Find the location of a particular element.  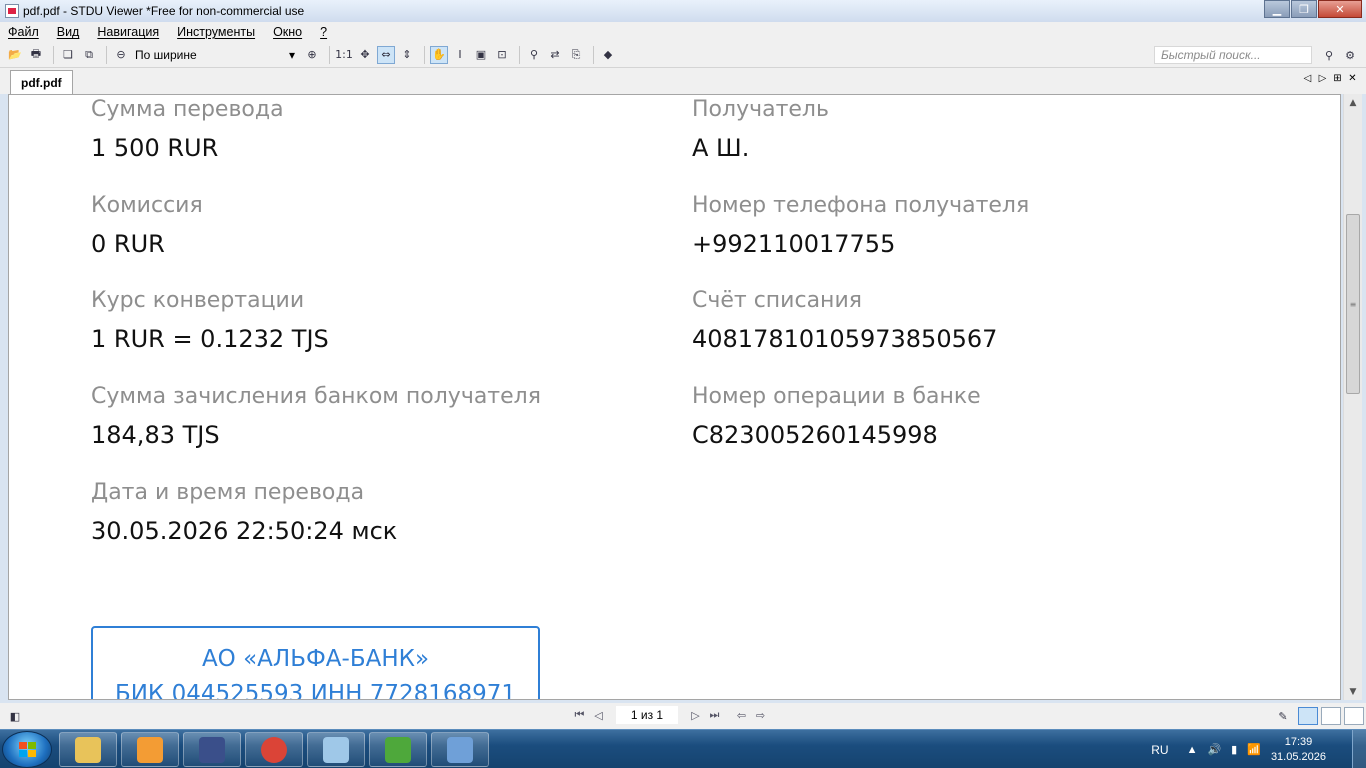

image-select-icon: ▣ is located at coordinates (481, 55).